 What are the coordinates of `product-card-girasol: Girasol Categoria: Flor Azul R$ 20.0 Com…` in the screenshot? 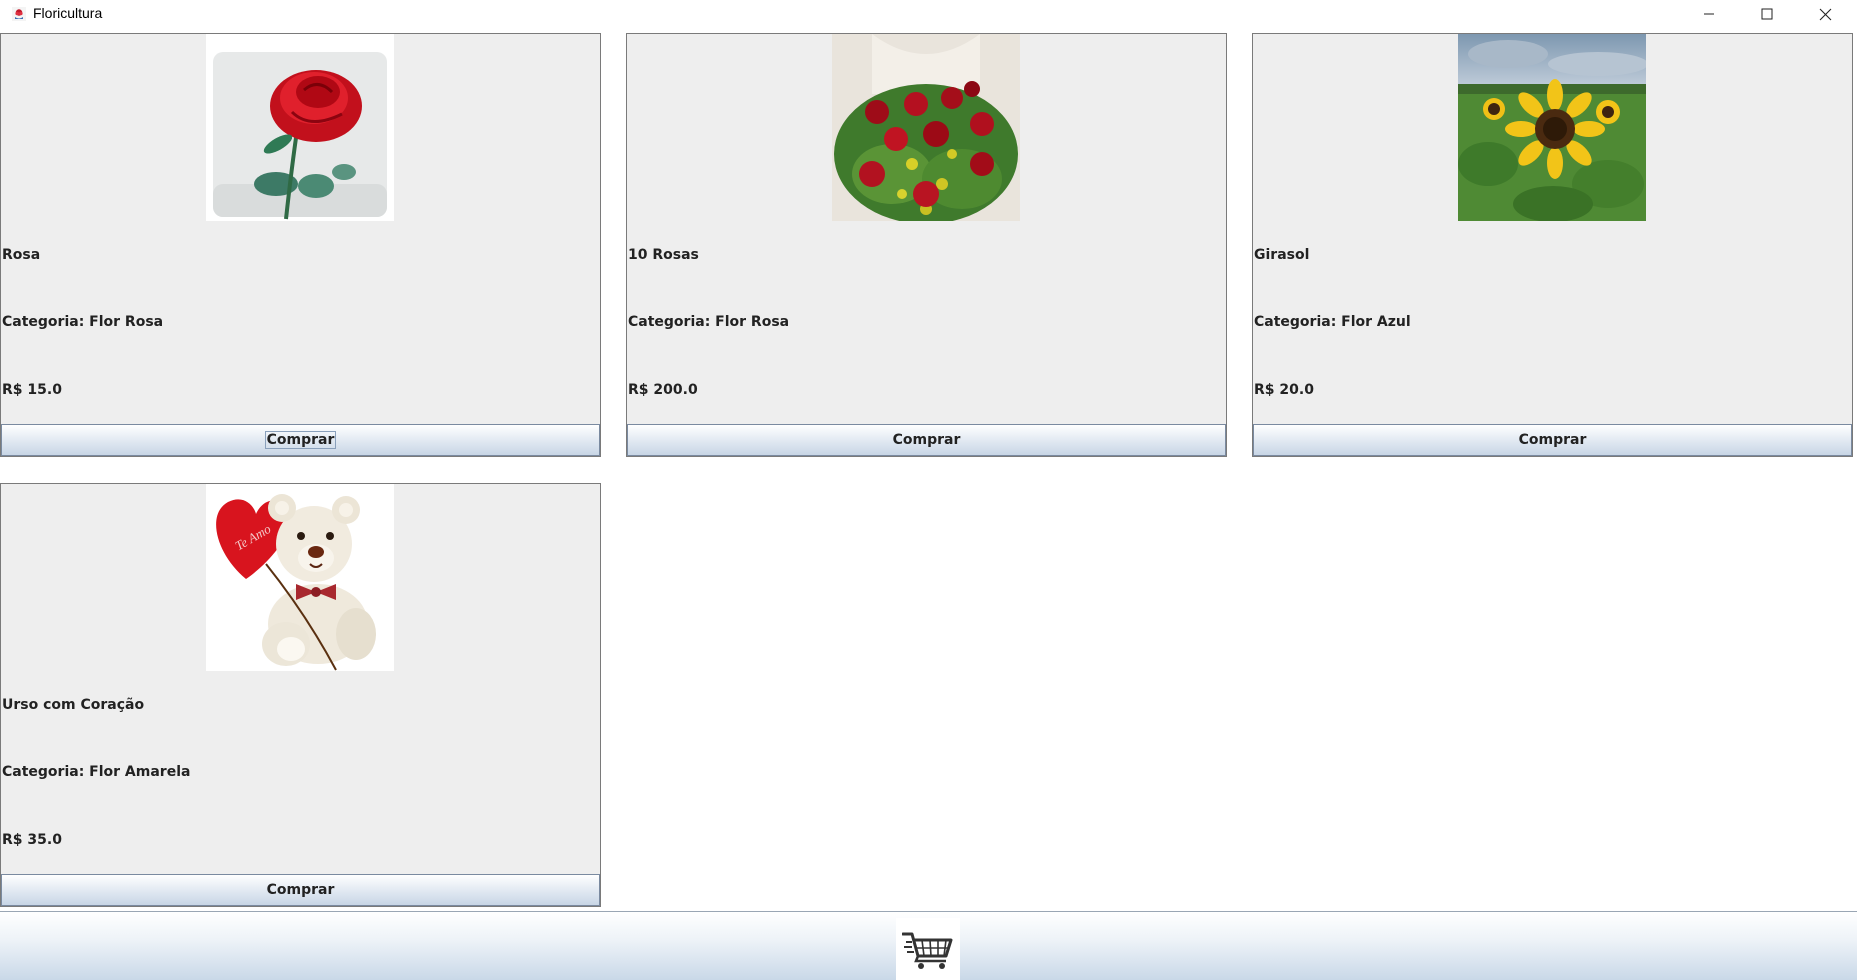 It's located at (1552, 245).